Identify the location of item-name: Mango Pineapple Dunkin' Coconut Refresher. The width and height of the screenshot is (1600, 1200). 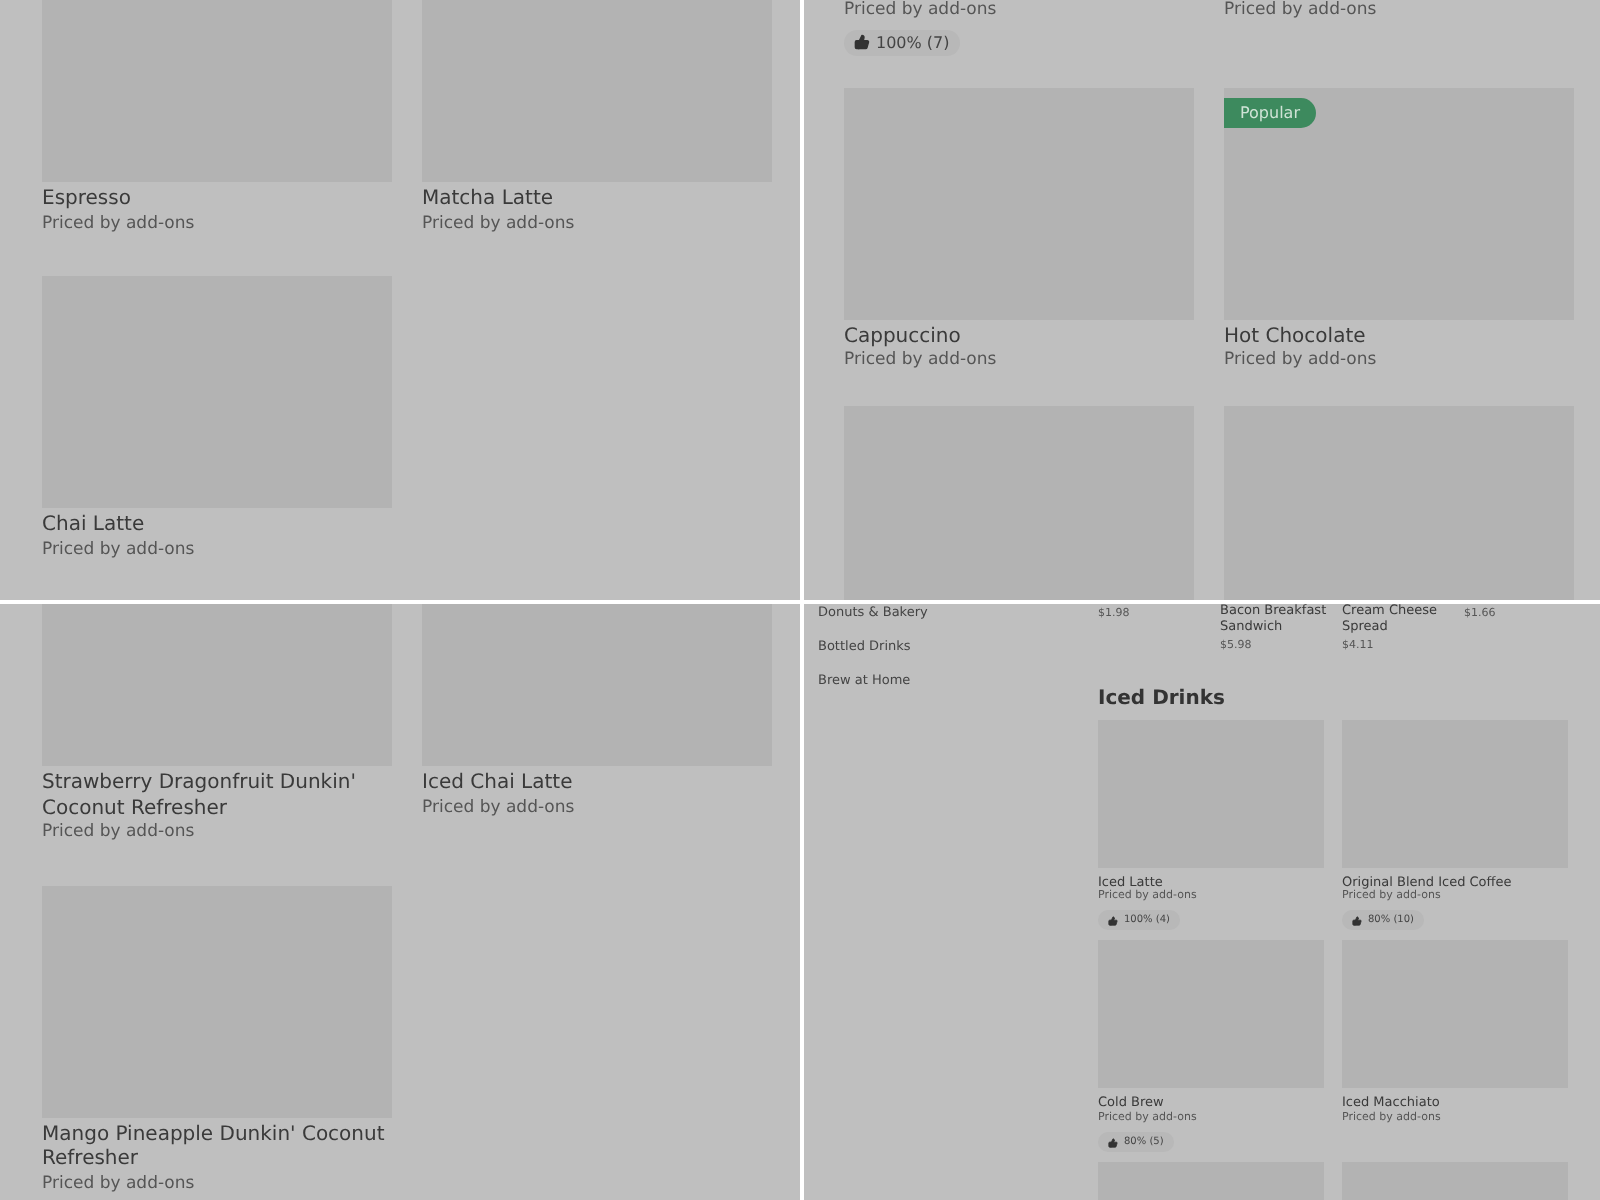
(217, 1148).